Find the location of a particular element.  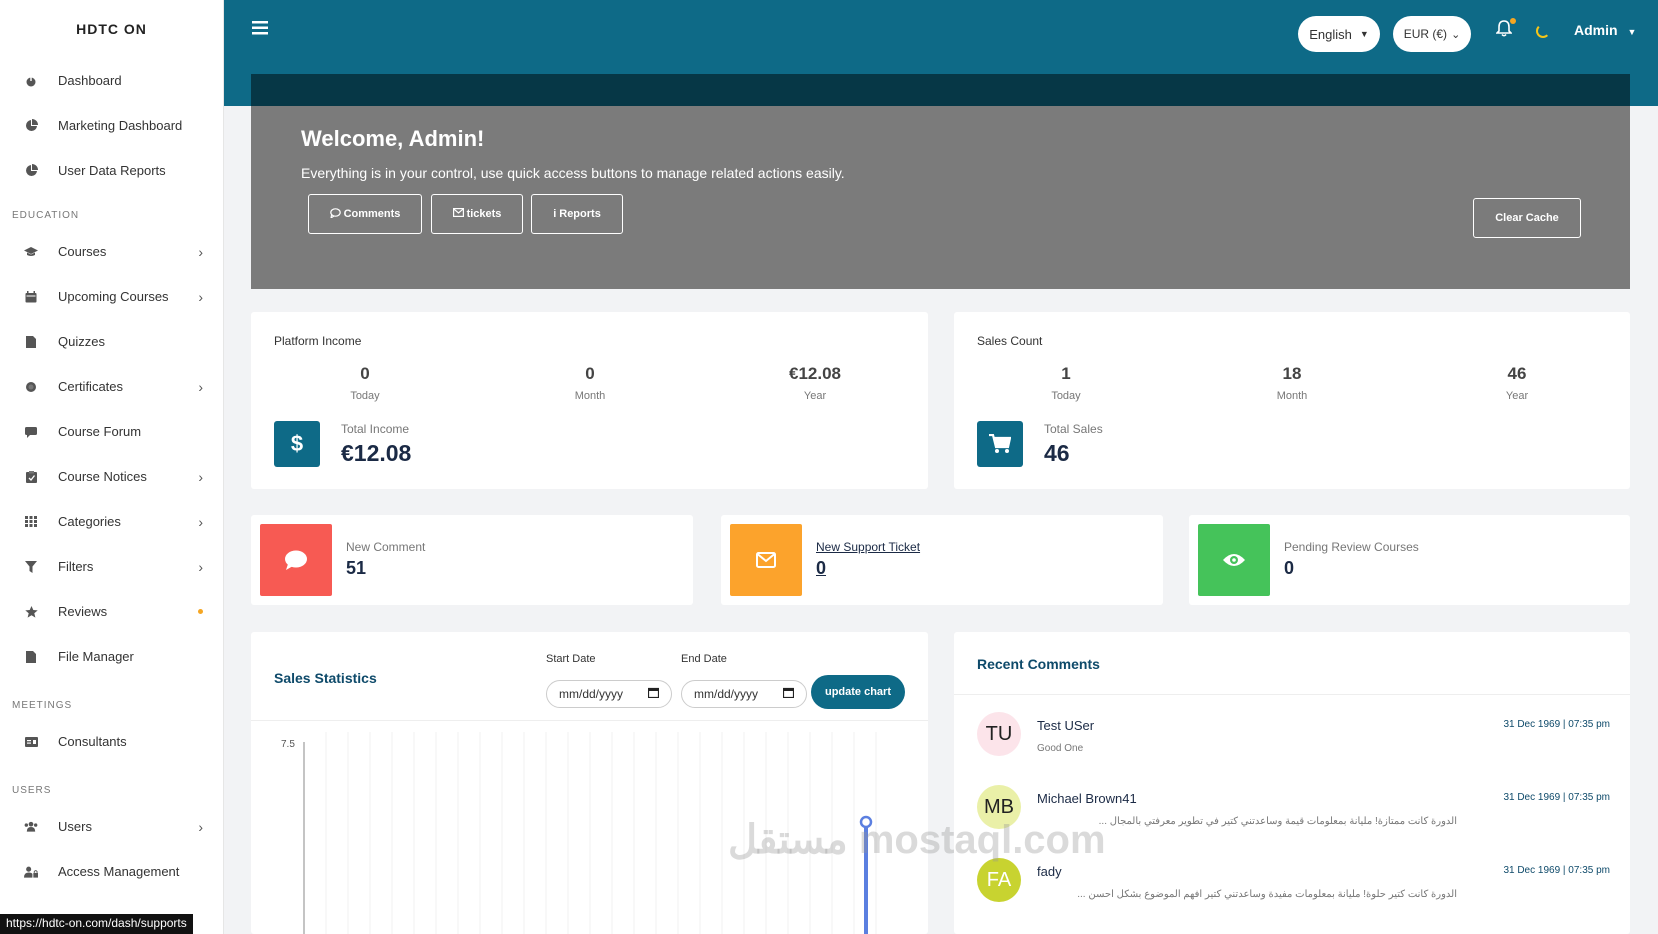

sidebar-item-marketing-dashboard: Marketing Dashboard is located at coordinates (111, 125).